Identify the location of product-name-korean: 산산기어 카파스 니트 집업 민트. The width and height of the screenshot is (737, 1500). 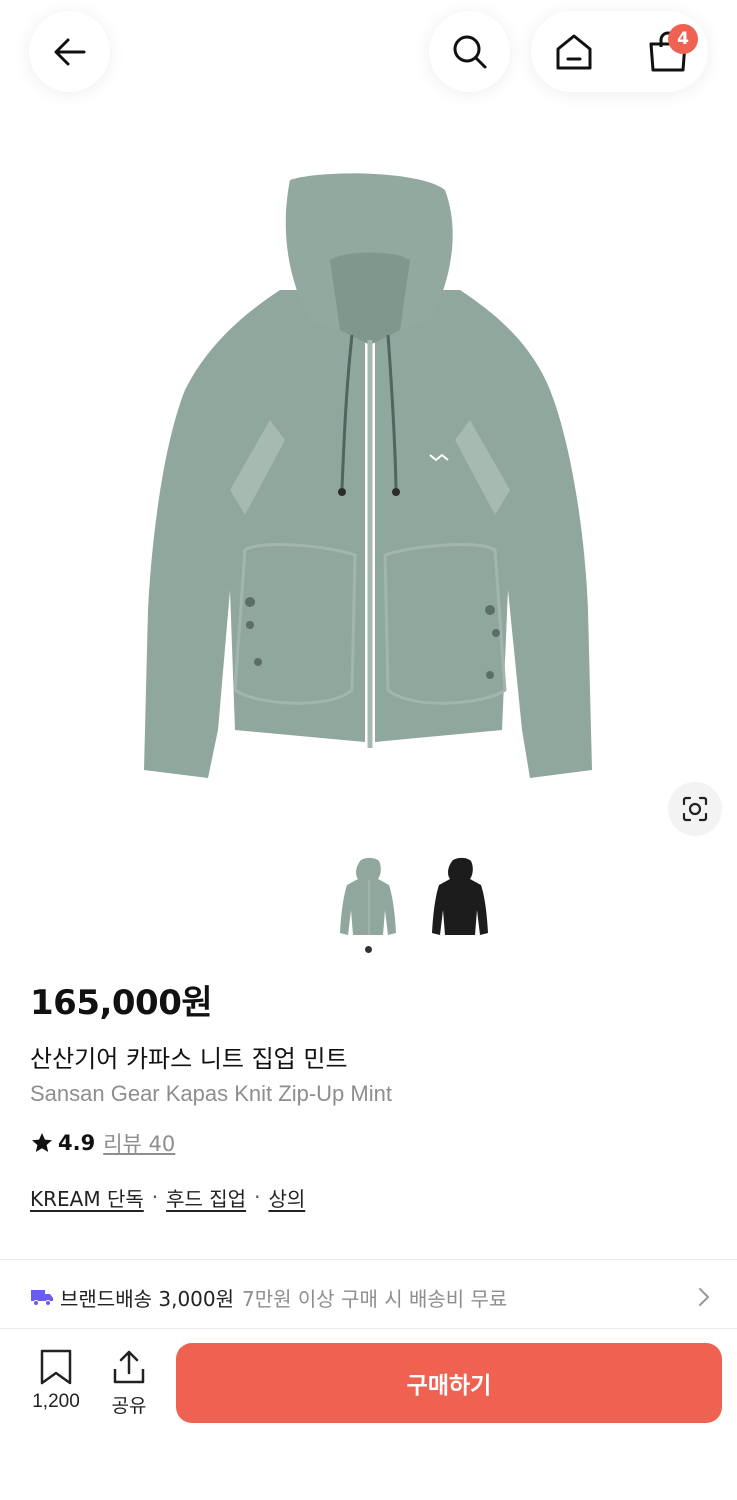
(189, 1059).